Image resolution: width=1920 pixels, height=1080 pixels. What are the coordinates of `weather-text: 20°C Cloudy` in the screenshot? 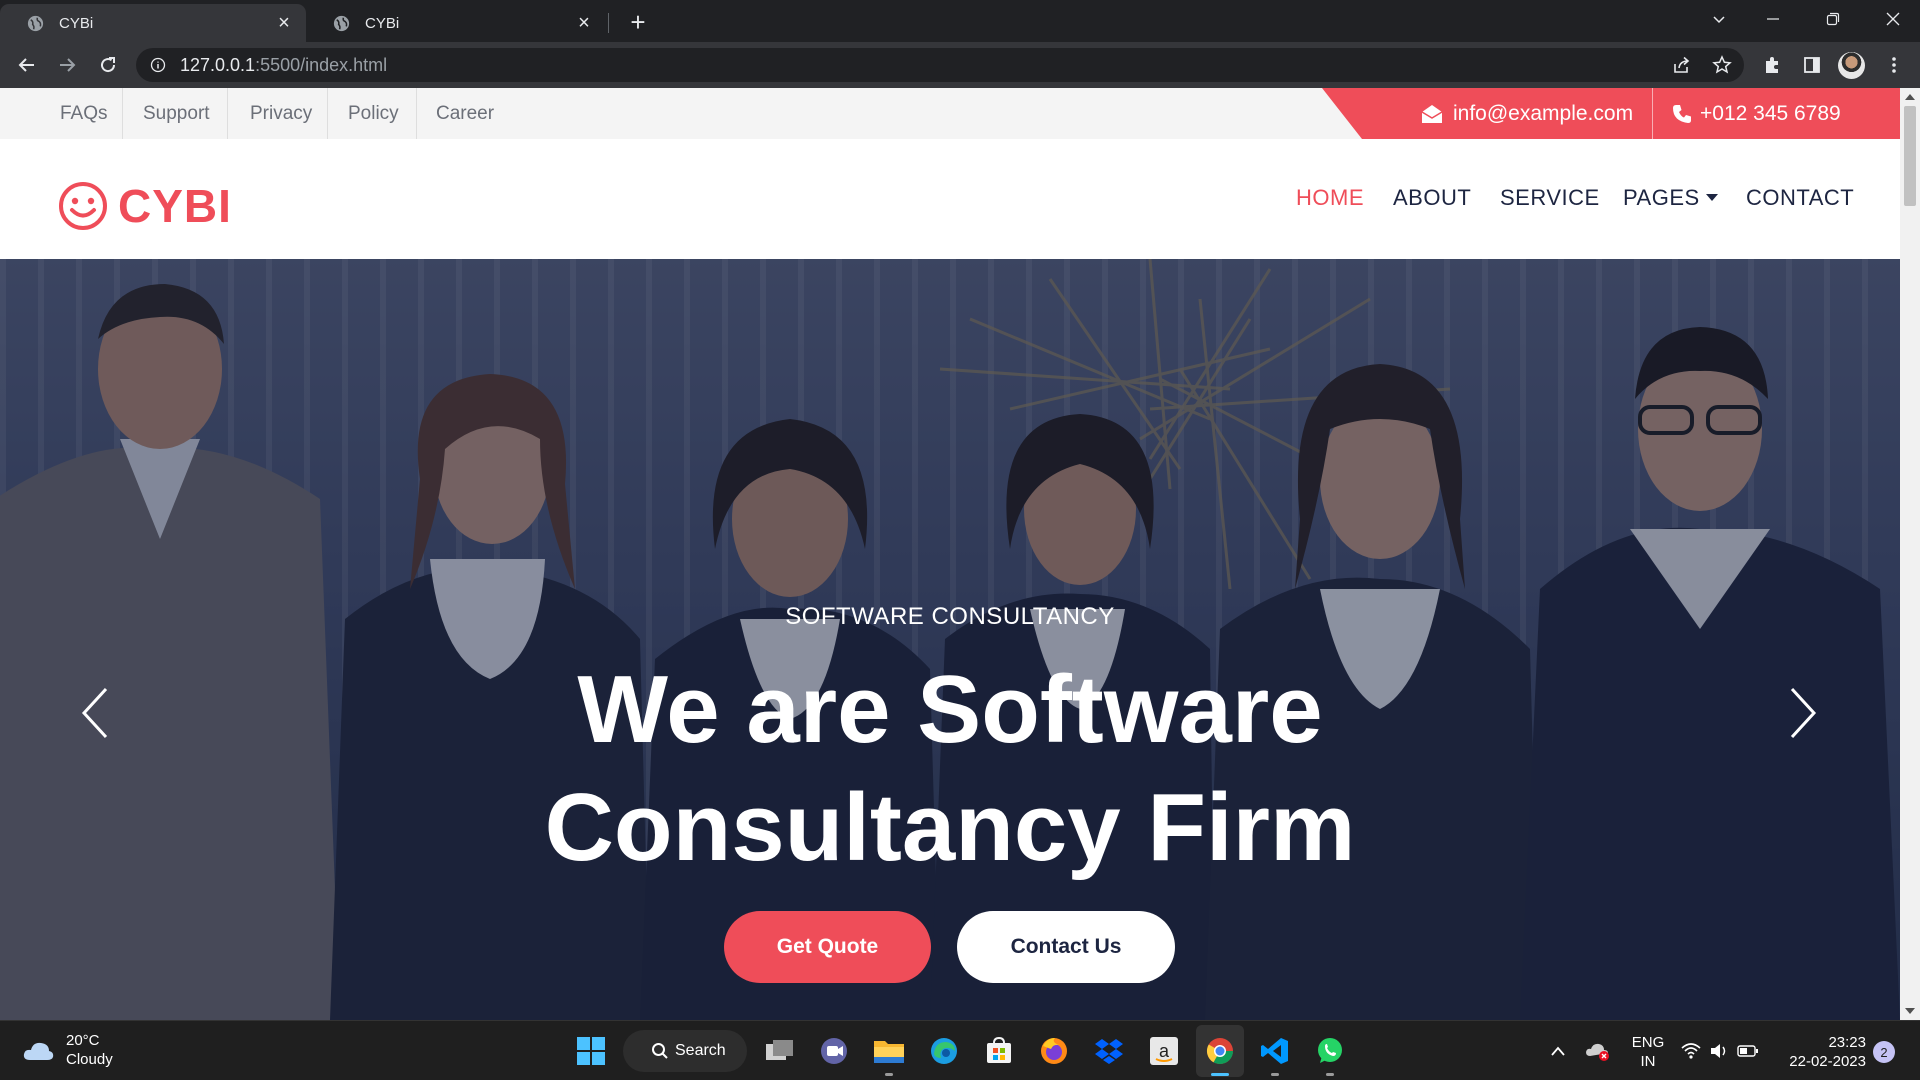 It's located at (89, 1050).